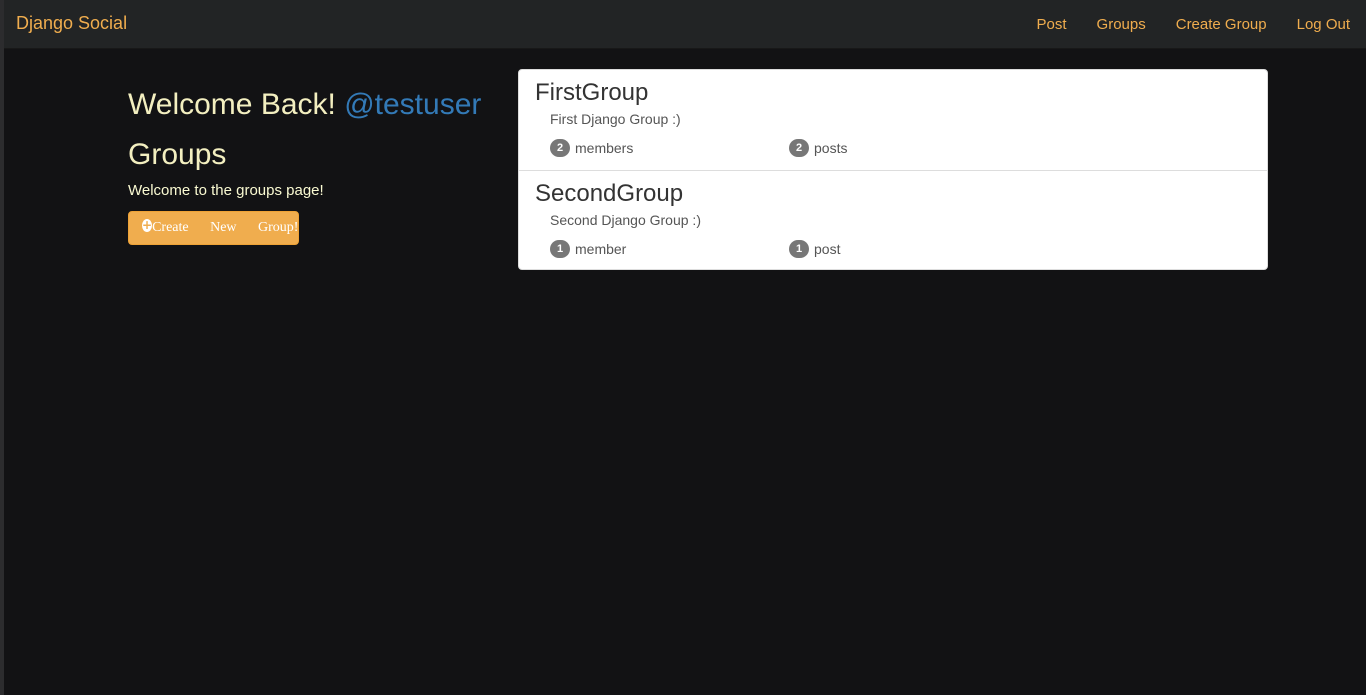 The image size is (1366, 695). Describe the element at coordinates (232, 104) in the screenshot. I see `welcome-greeting: Welcome Back!` at that location.